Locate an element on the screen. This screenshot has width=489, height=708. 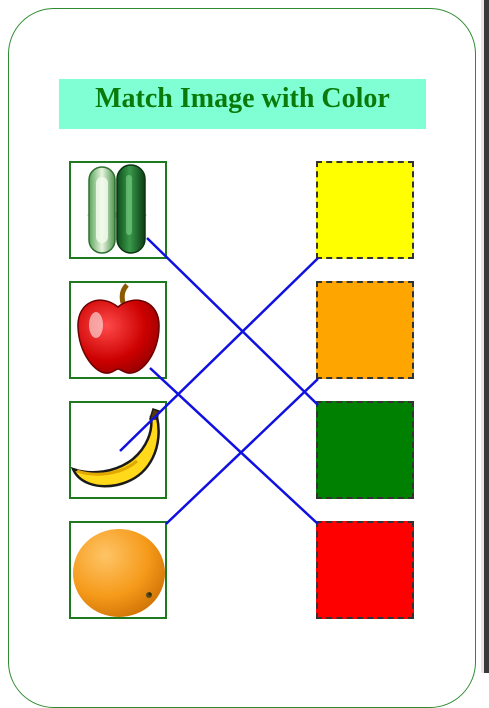
color-box-green is located at coordinates (365, 450).